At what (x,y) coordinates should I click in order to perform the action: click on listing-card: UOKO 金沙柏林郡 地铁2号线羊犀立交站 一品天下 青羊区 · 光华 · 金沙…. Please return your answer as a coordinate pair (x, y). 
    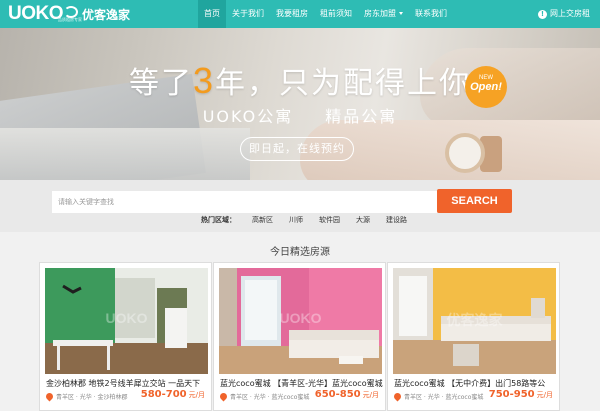
    Looking at the image, I should click on (125, 336).